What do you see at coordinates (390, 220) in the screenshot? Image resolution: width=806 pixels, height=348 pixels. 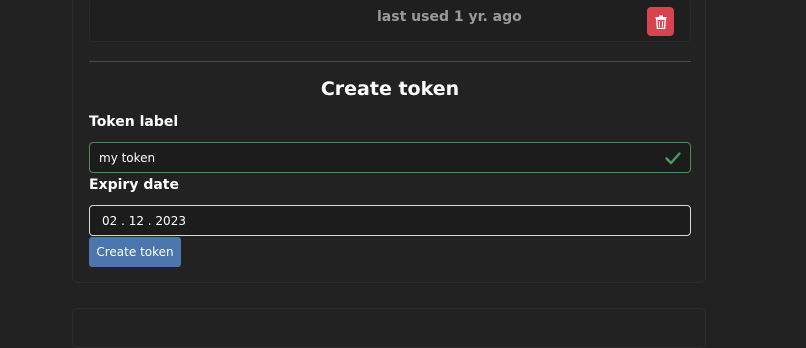 I see `expiry-date-input: 02 . 12 . 2023` at bounding box center [390, 220].